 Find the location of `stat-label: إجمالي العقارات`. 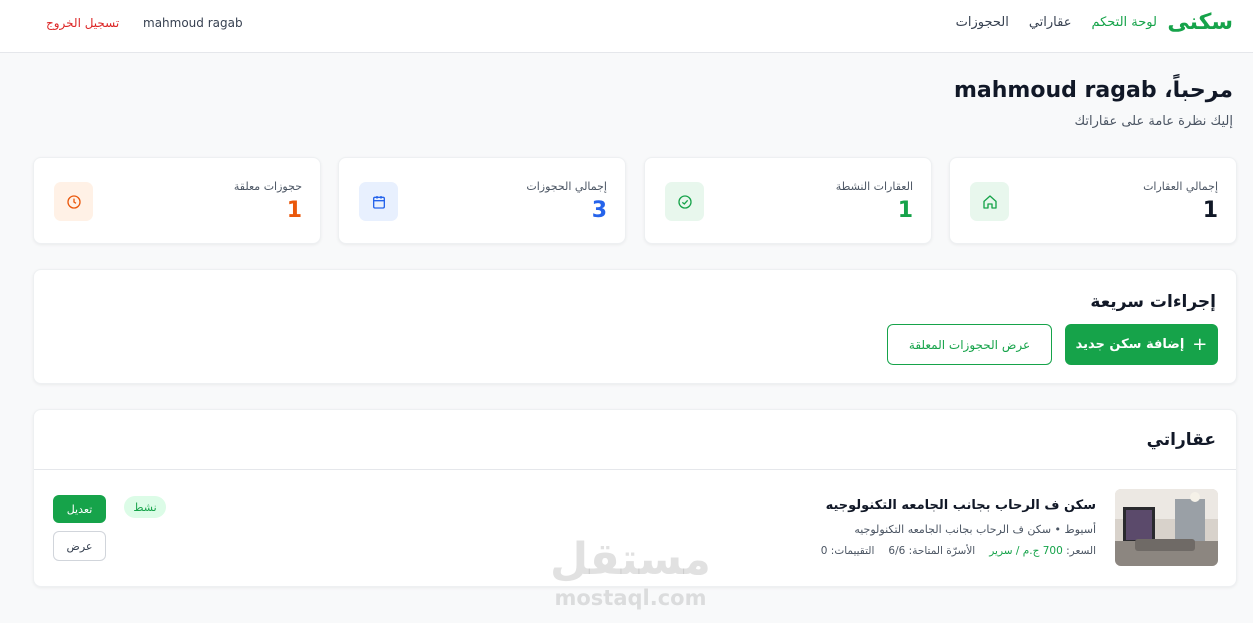

stat-label: إجمالي العقارات is located at coordinates (1180, 186).